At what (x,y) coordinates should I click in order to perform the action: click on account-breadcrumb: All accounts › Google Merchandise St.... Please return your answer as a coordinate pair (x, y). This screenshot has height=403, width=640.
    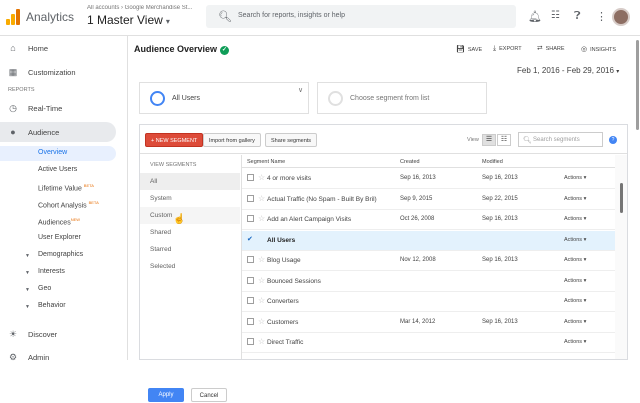
    Looking at the image, I should click on (142, 8).